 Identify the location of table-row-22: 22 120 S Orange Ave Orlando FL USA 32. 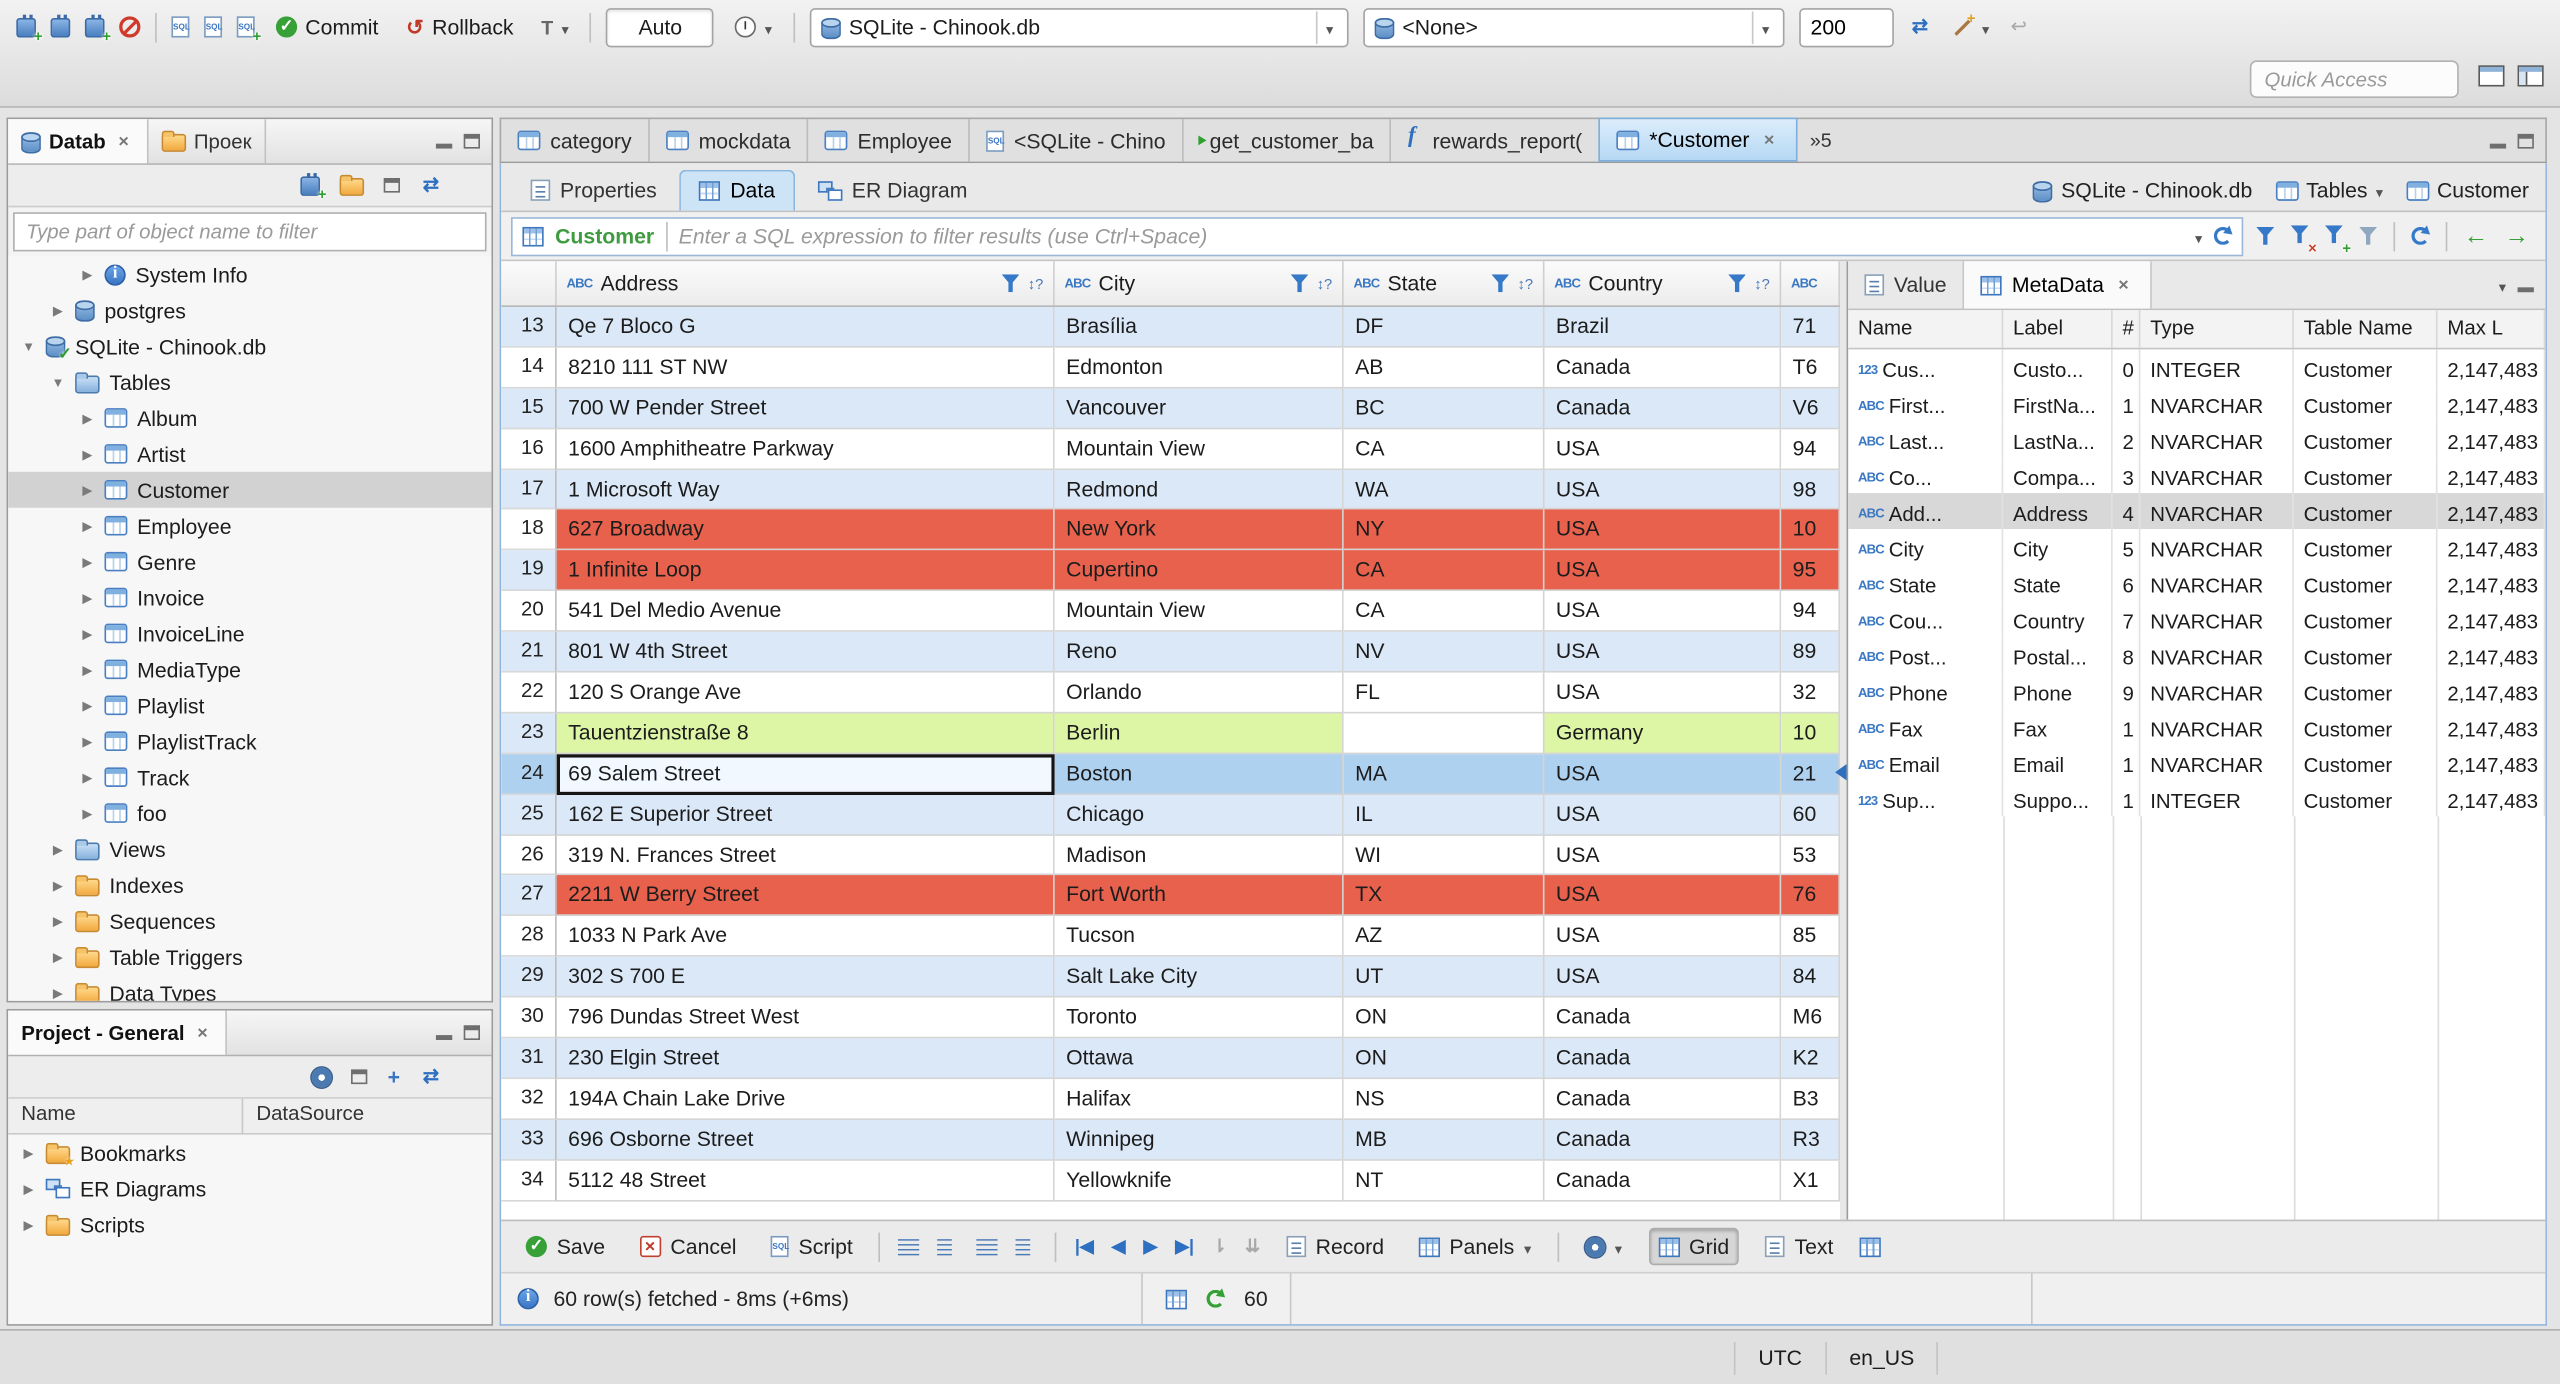
(1170, 693).